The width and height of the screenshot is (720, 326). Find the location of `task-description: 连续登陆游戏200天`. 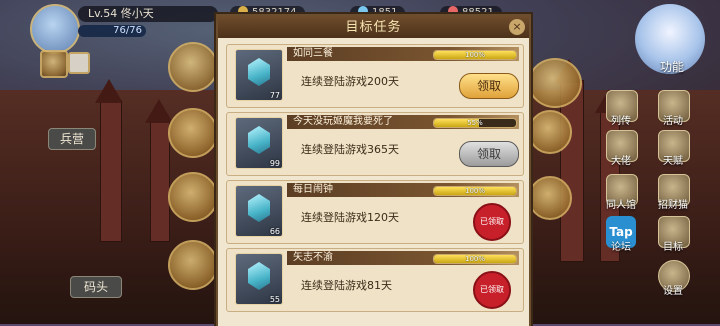

task-description: 连续登陆游戏200天 is located at coordinates (350, 81).